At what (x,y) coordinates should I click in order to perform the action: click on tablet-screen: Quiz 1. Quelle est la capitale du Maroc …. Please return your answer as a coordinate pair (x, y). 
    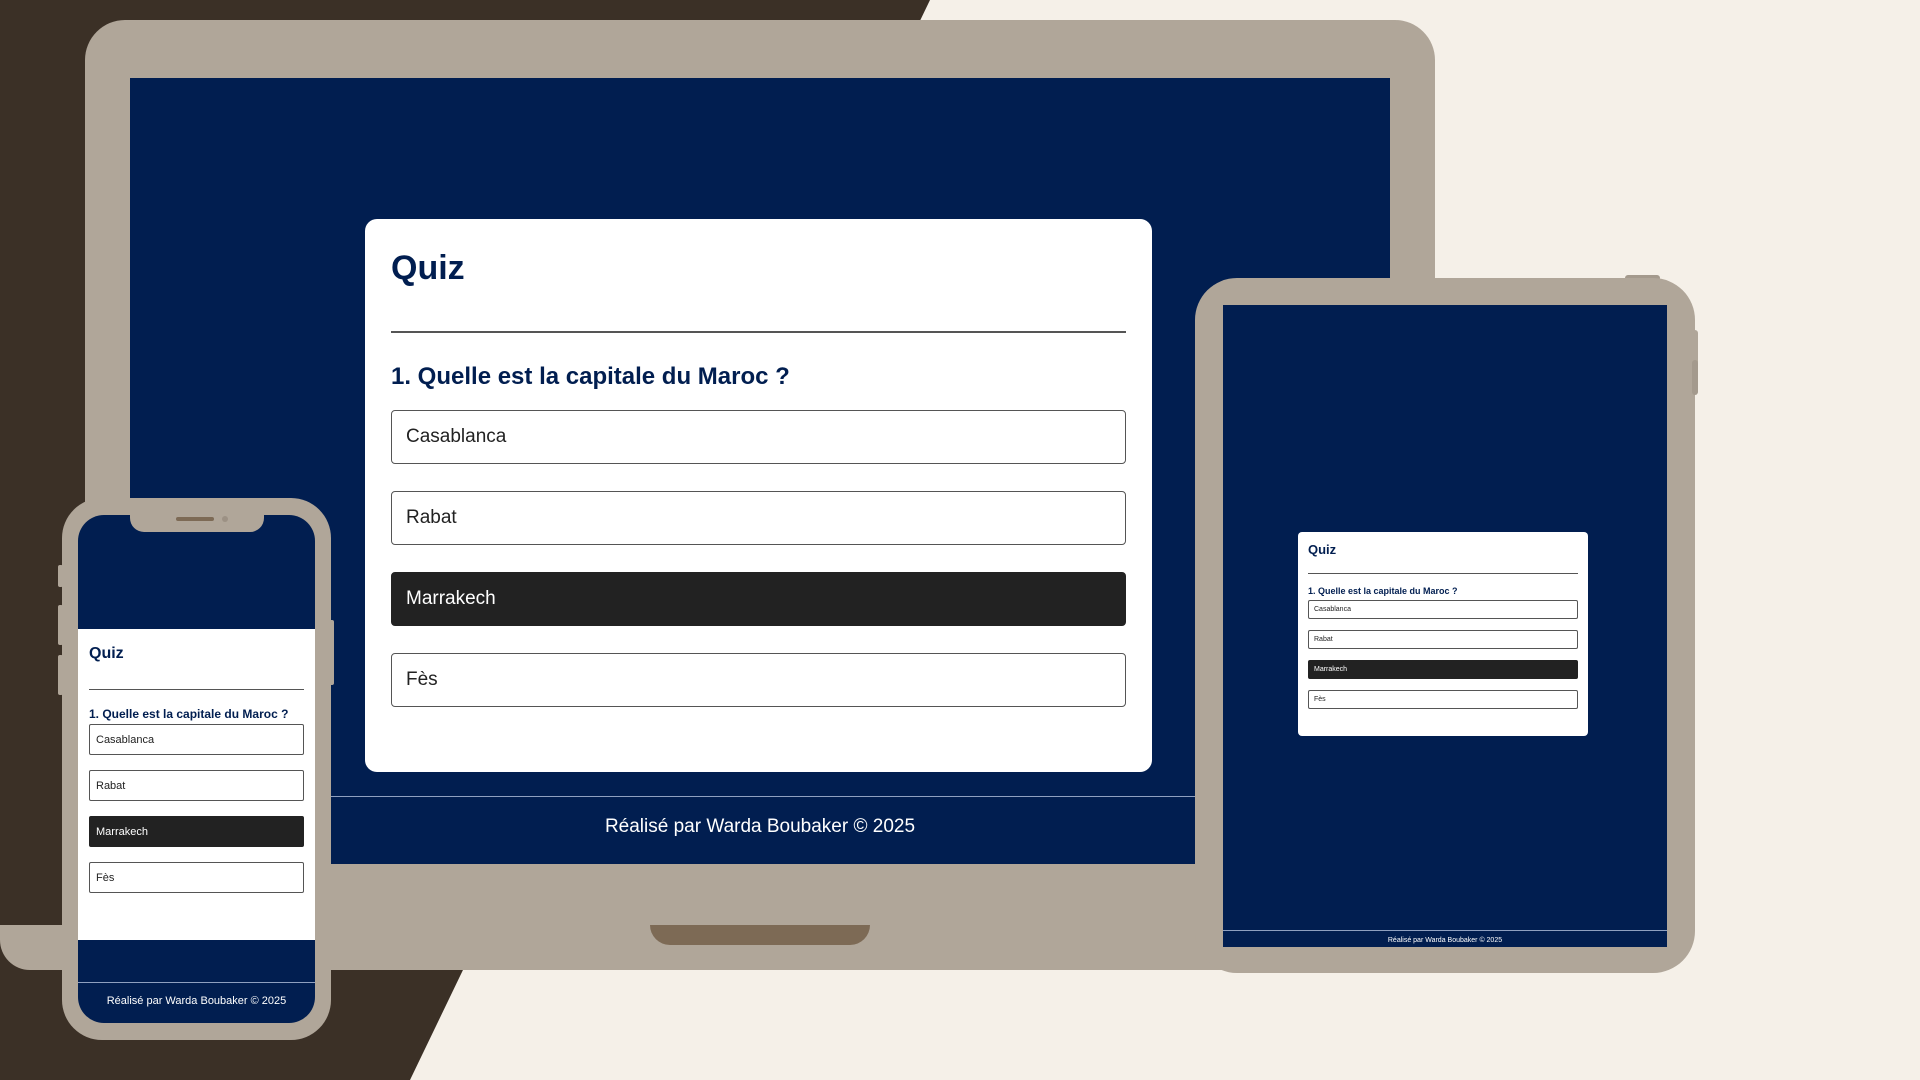
    Looking at the image, I should click on (1445, 626).